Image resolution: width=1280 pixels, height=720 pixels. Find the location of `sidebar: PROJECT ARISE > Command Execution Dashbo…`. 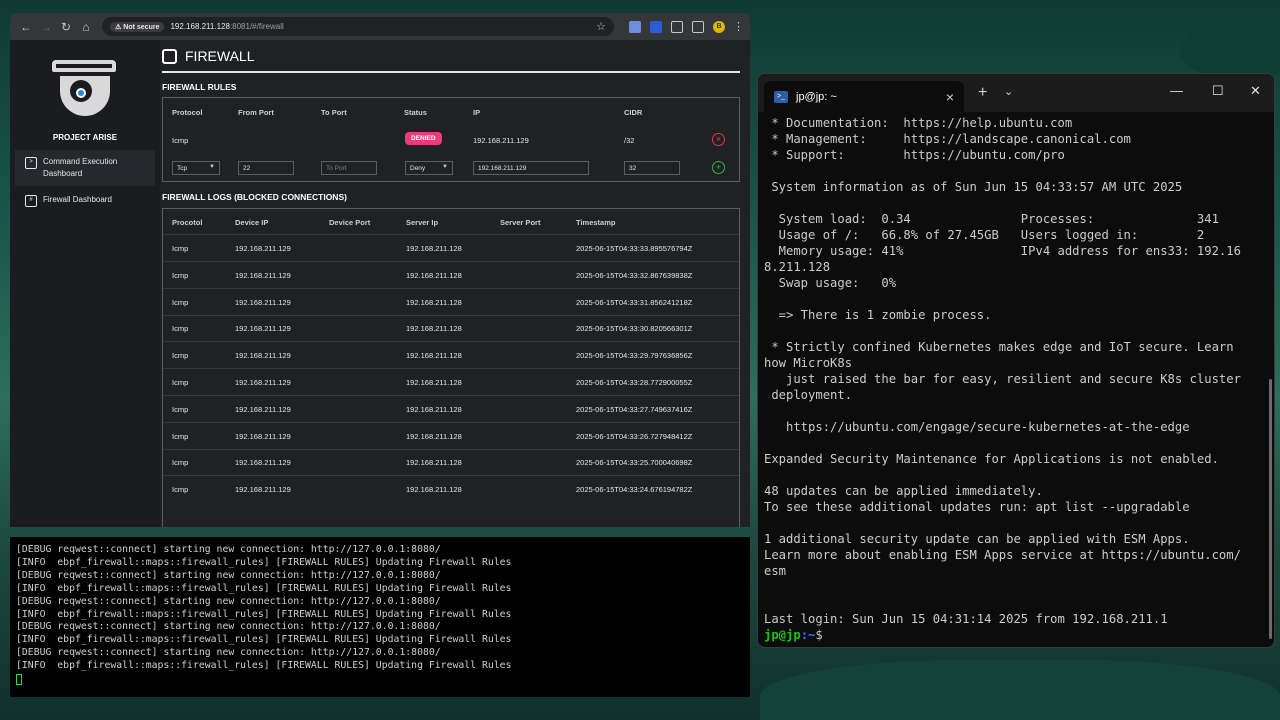

sidebar: PROJECT ARISE > Command Execution Dashbo… is located at coordinates (85, 283).